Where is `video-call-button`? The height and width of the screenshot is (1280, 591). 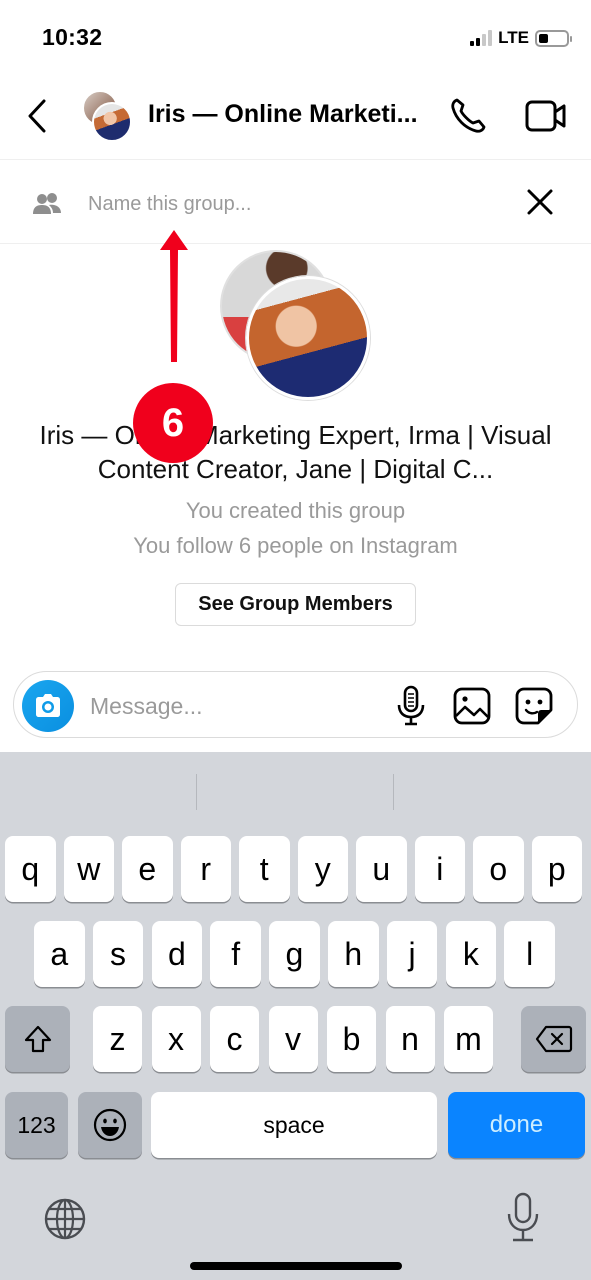
video-call-button is located at coordinates (546, 116).